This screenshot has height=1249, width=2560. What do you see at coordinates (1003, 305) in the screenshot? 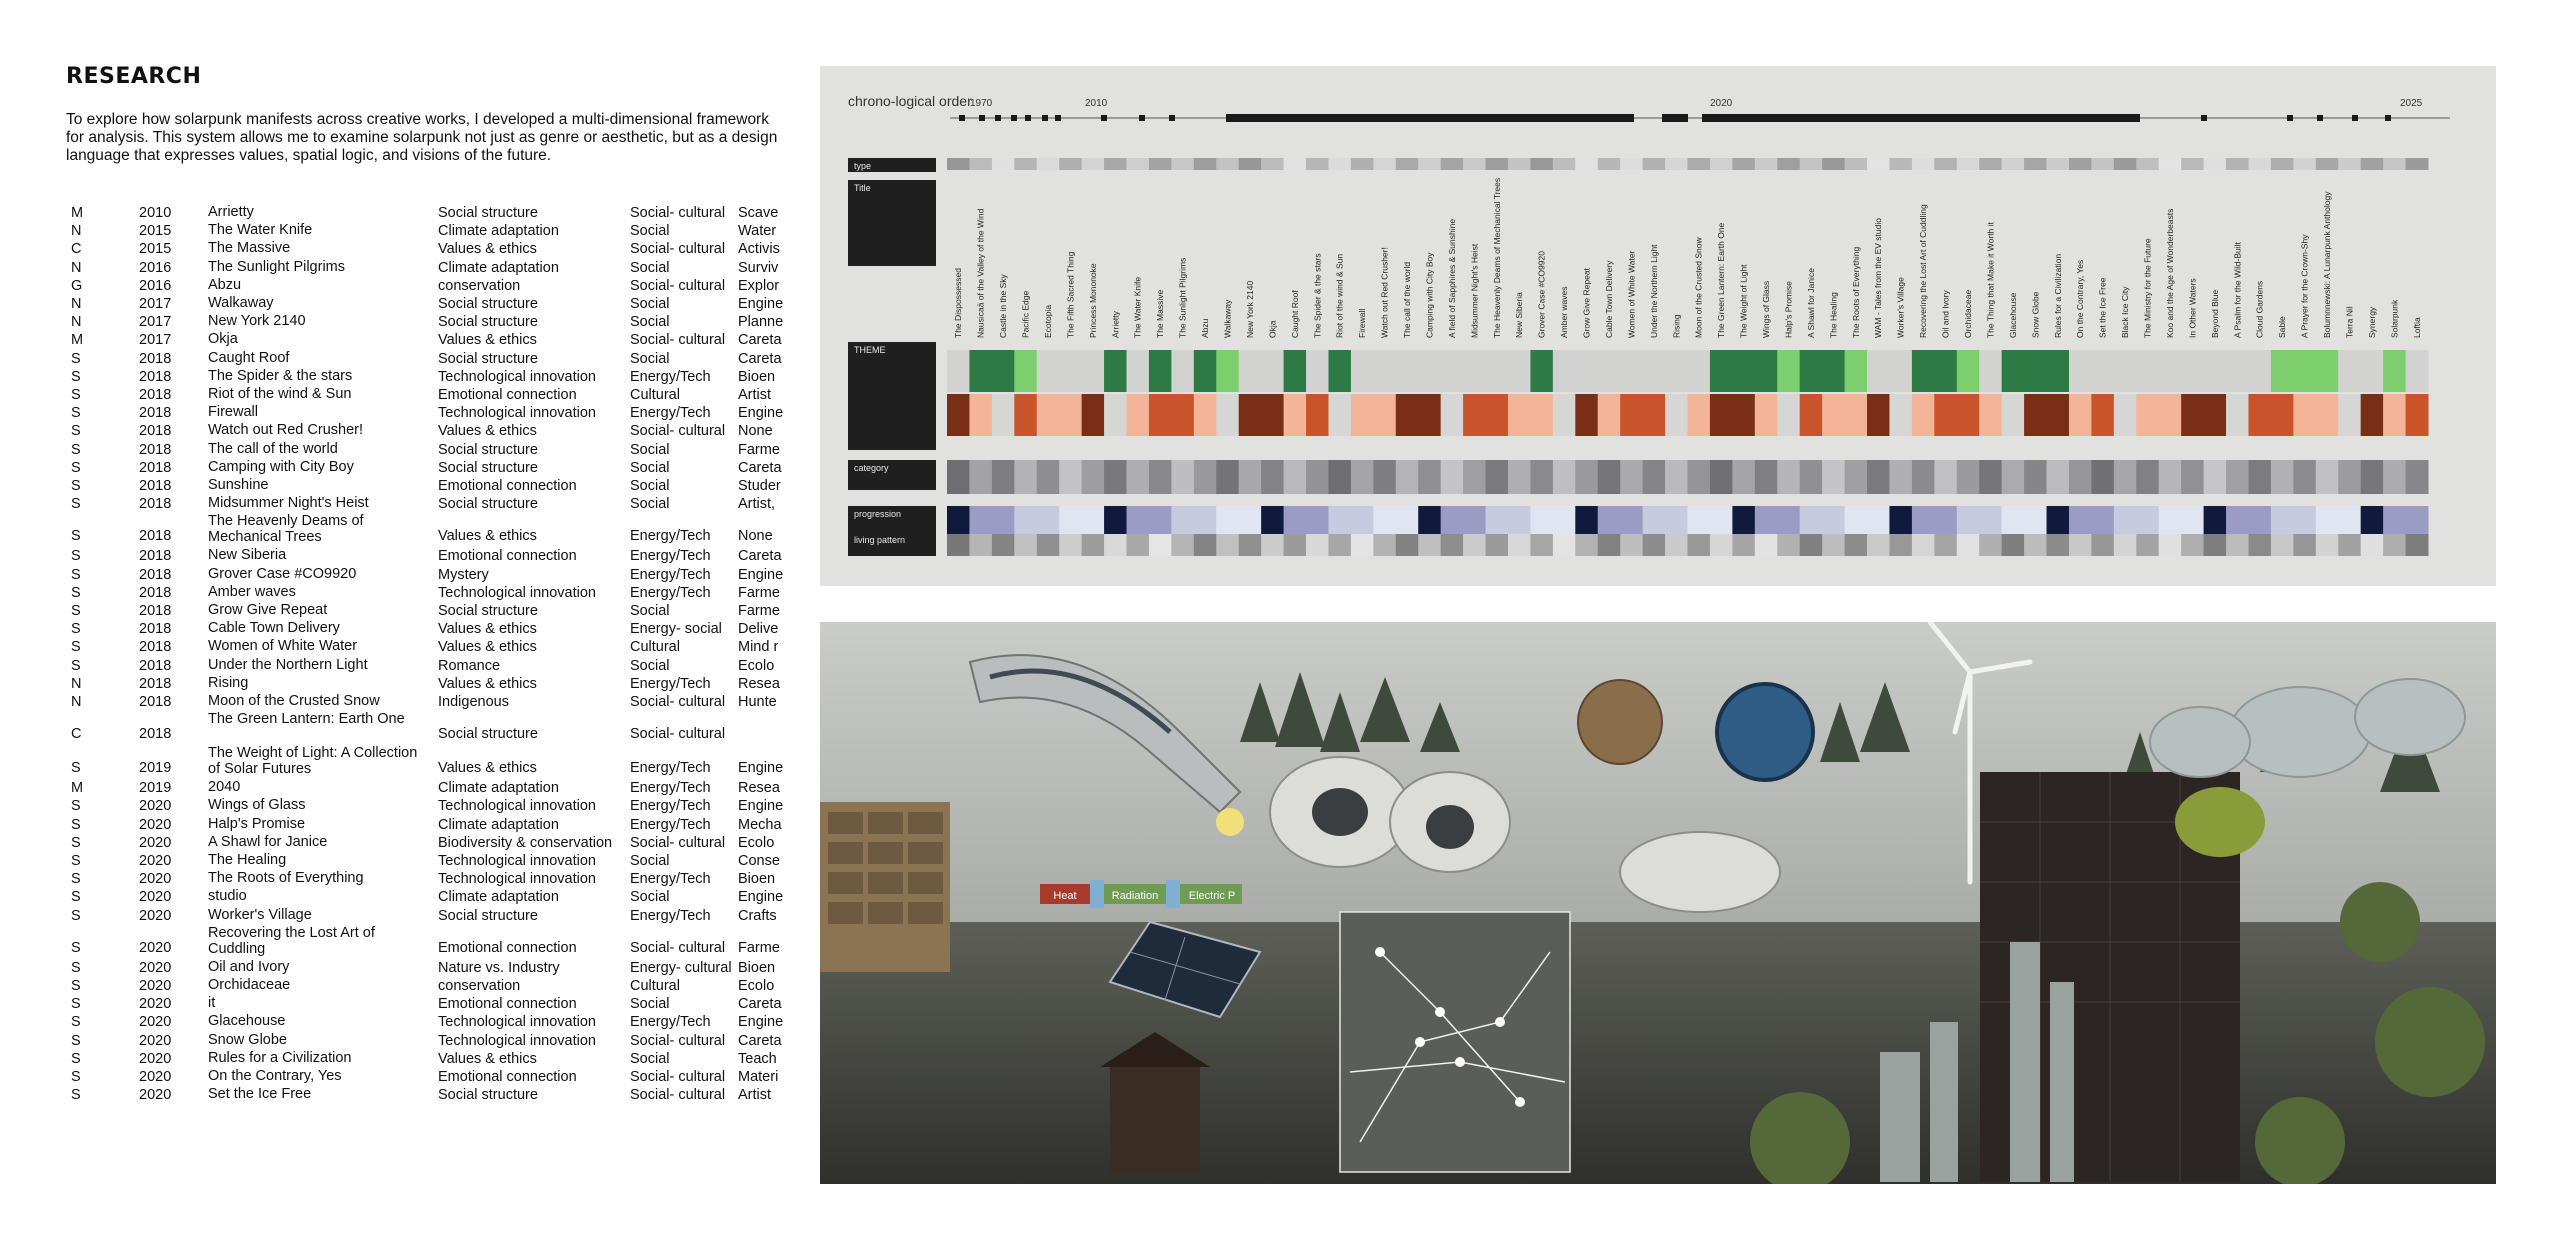
I see `title-label: Castle in the Sky` at bounding box center [1003, 305].